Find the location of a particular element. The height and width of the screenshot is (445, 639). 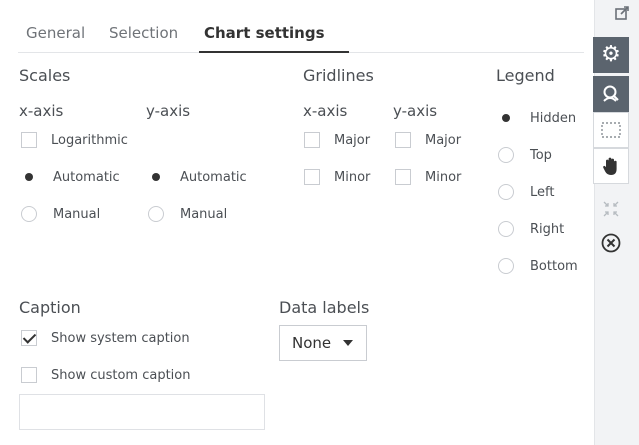

legend-bottom-label: Bottom is located at coordinates (554, 266).